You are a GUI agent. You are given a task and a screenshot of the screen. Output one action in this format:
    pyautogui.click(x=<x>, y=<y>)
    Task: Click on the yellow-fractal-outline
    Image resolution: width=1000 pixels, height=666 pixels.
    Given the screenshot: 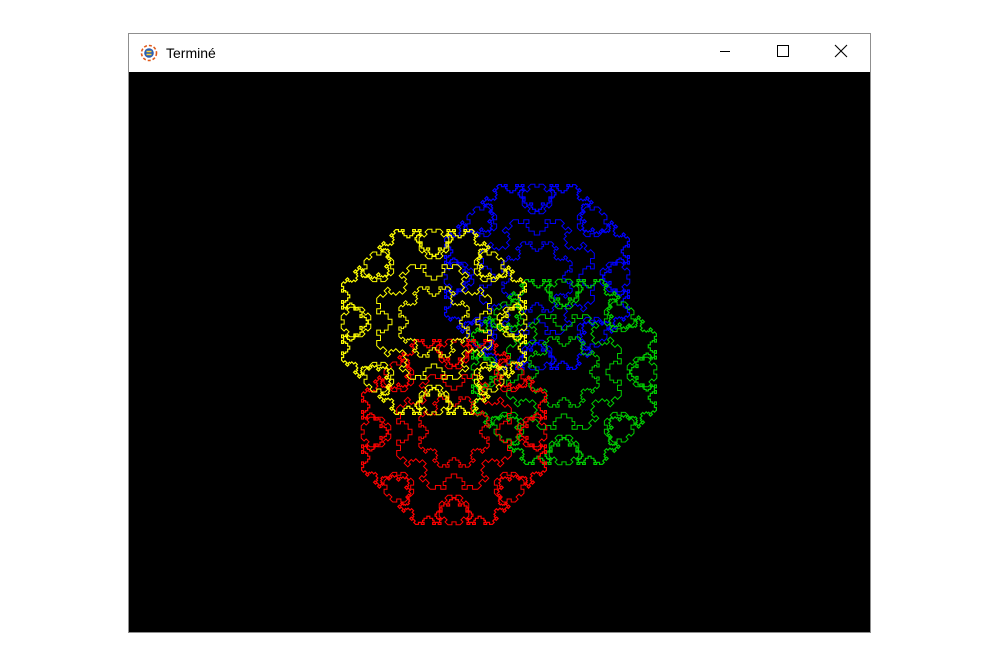 What is the action you would take?
    pyautogui.click(x=434, y=322)
    